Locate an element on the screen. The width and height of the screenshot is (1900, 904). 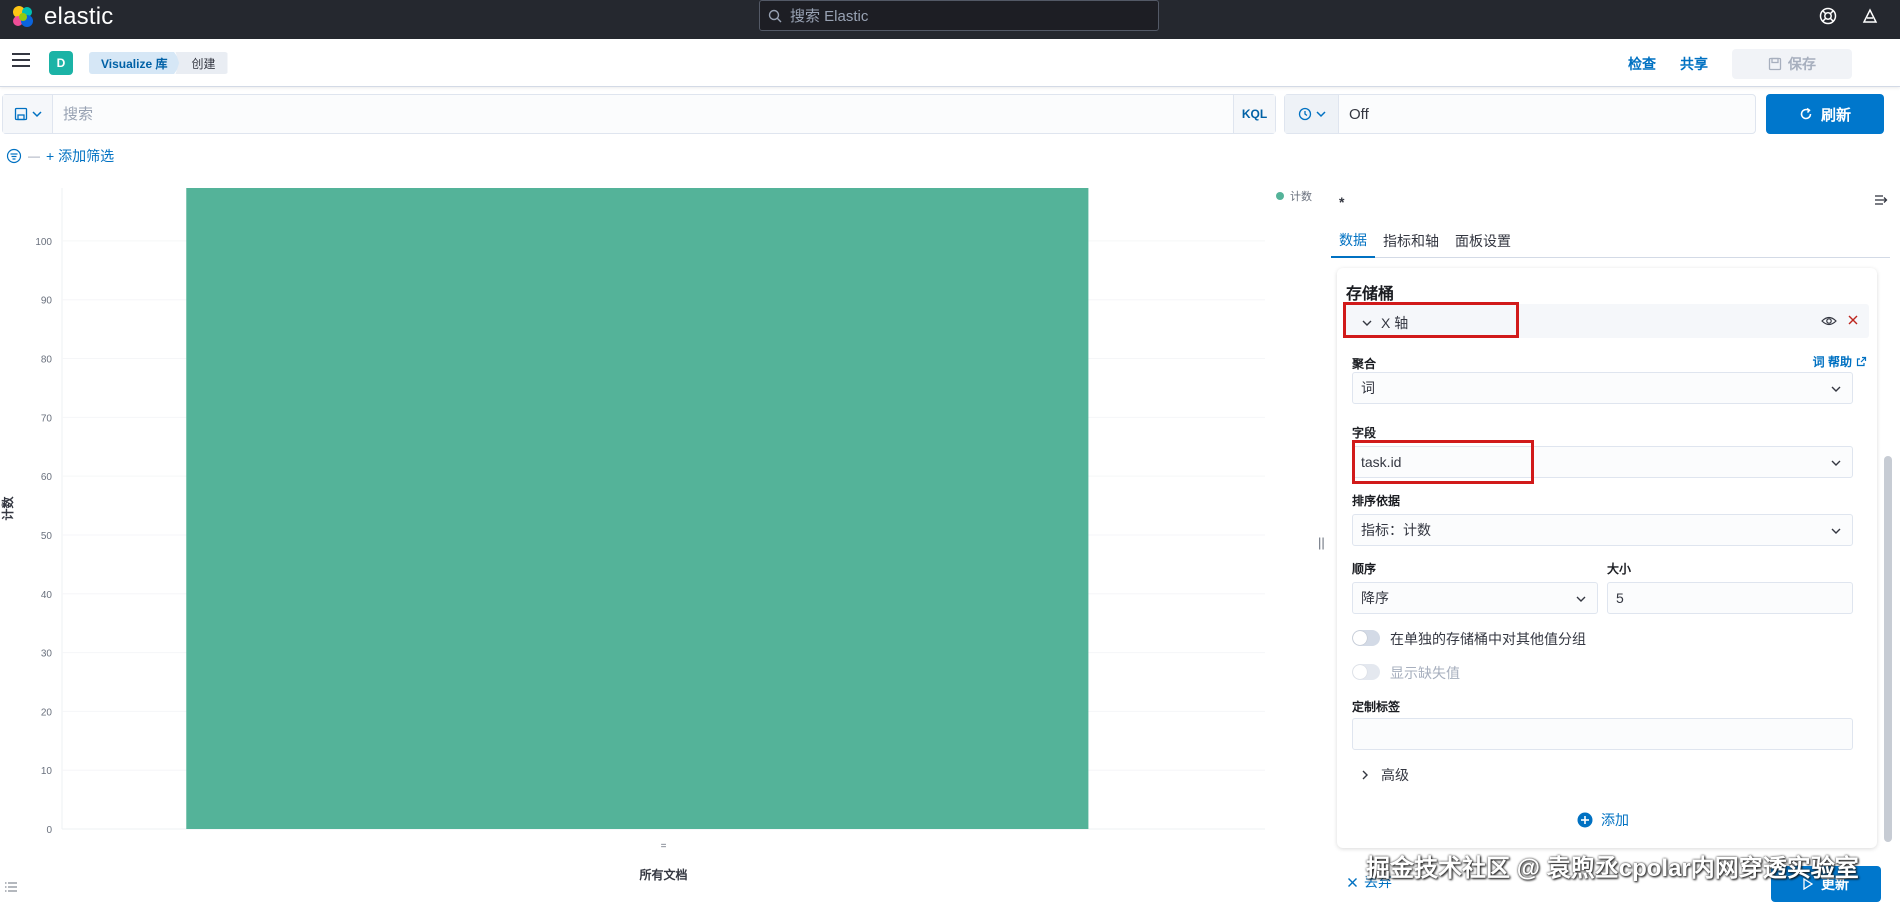
size-input: 5 is located at coordinates (1730, 598).